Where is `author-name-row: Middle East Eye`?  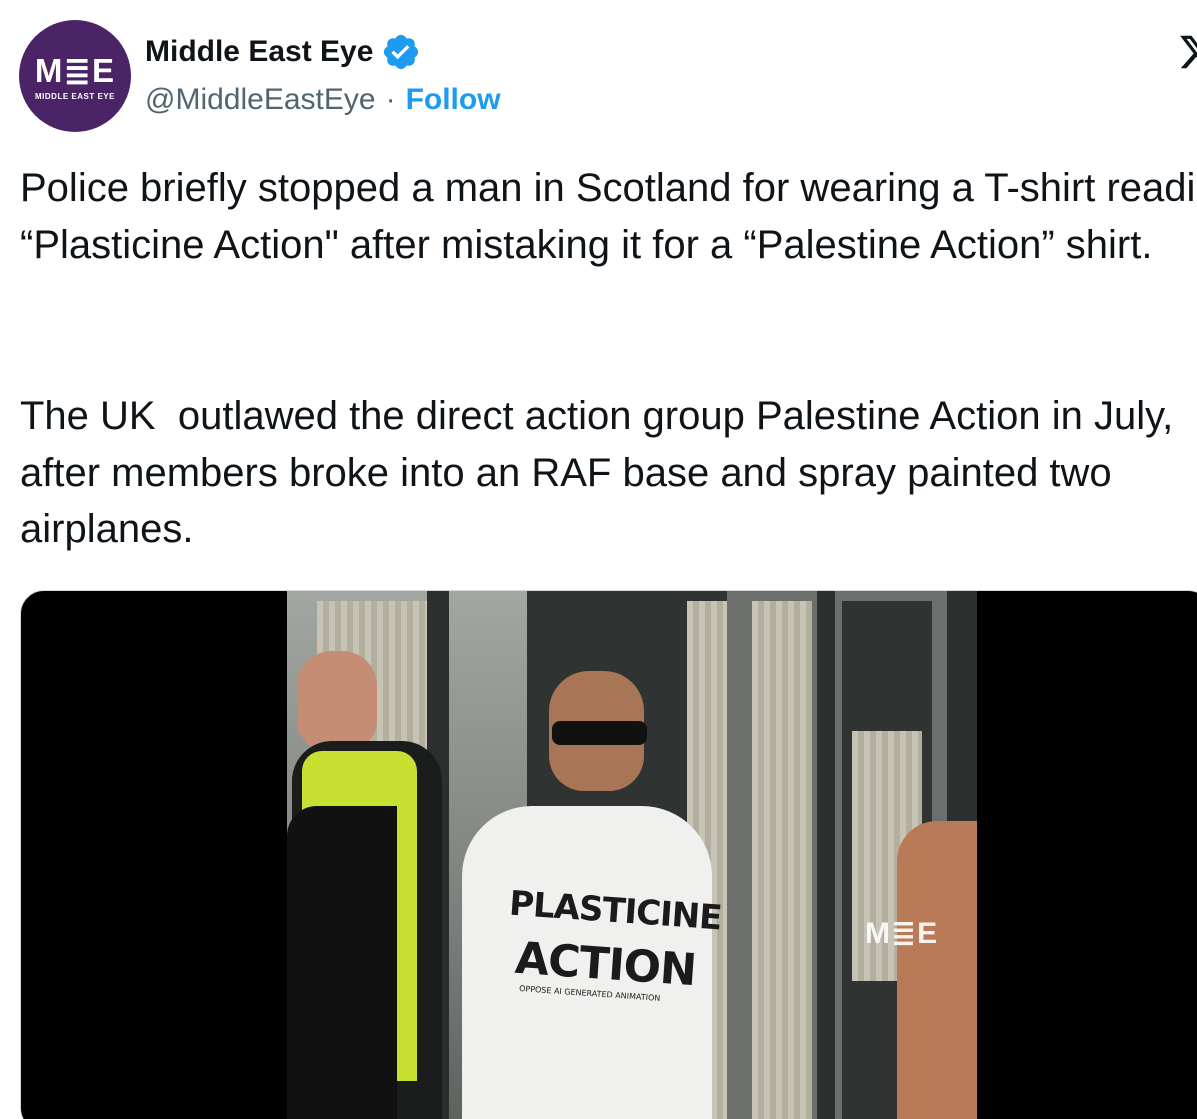 author-name-row: Middle East Eye is located at coordinates (283, 52).